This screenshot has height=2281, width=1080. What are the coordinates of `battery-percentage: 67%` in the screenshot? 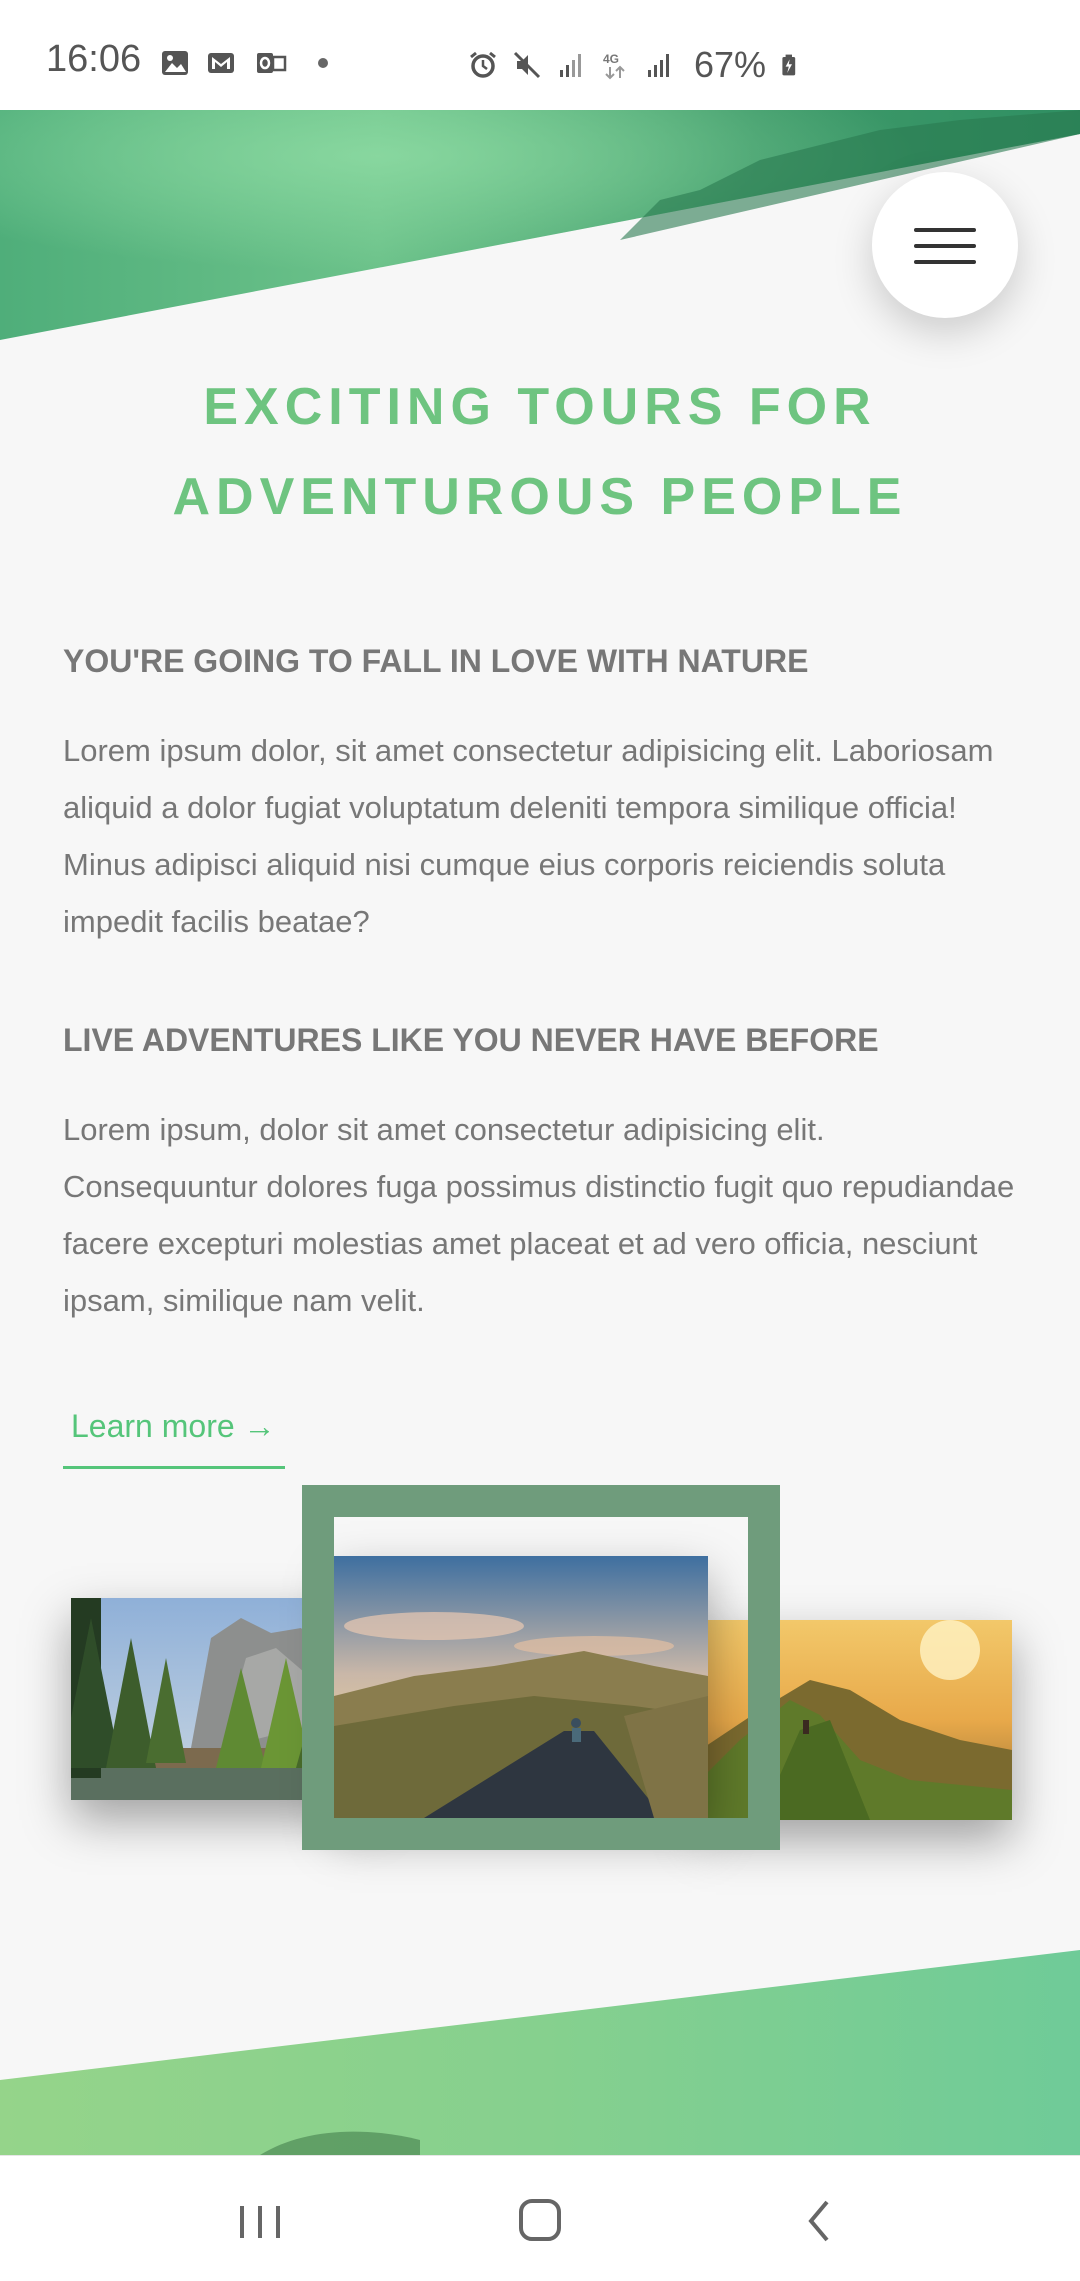 It's located at (730, 64).